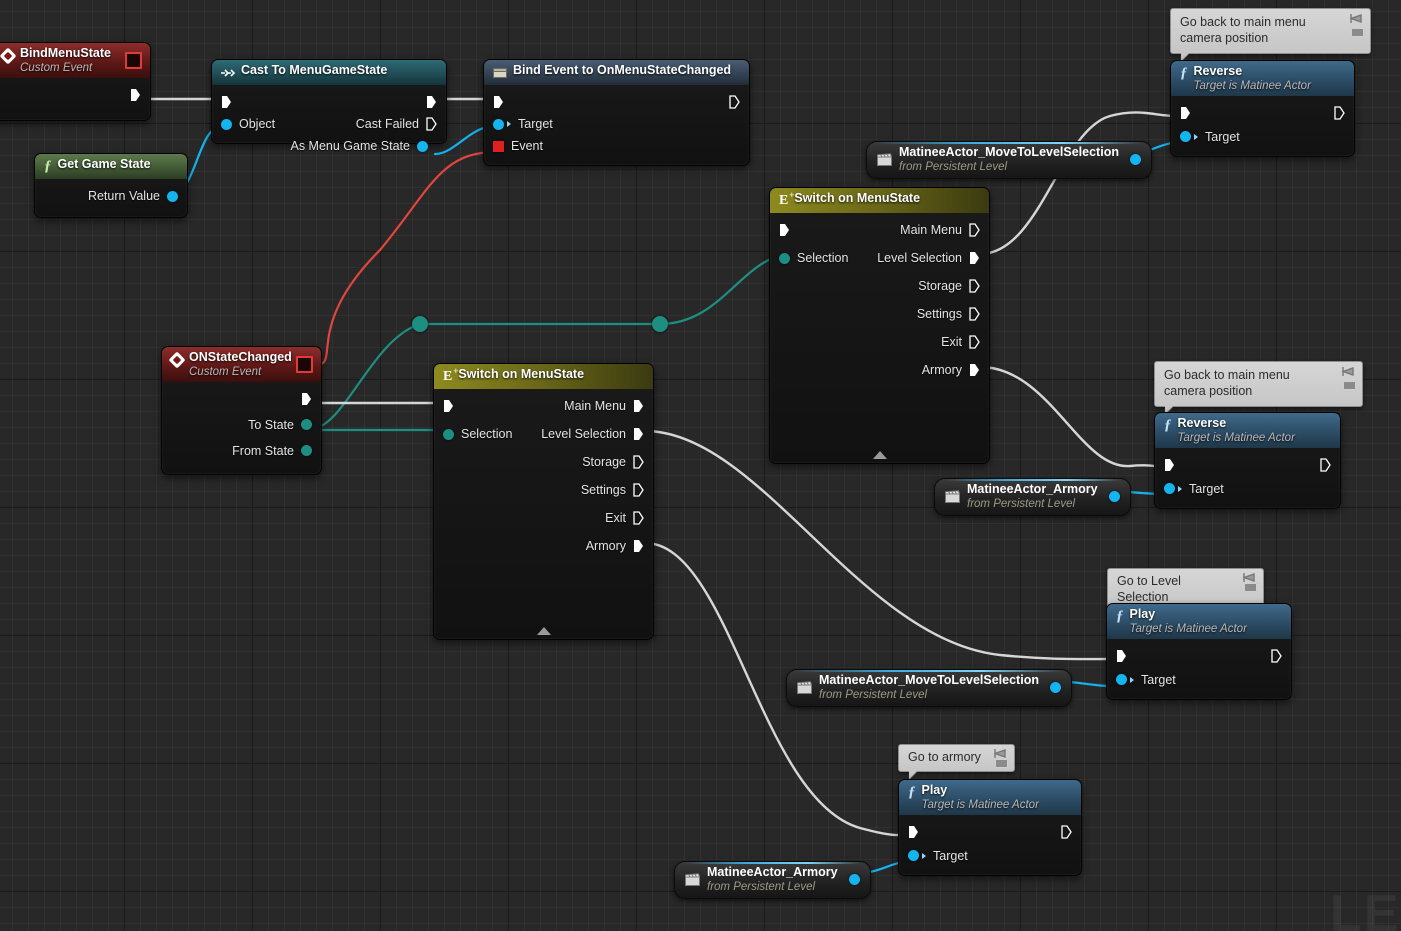 Image resolution: width=1401 pixels, height=931 pixels. What do you see at coordinates (422, 146) in the screenshot?
I see `as-menu-game-state-out-pin` at bounding box center [422, 146].